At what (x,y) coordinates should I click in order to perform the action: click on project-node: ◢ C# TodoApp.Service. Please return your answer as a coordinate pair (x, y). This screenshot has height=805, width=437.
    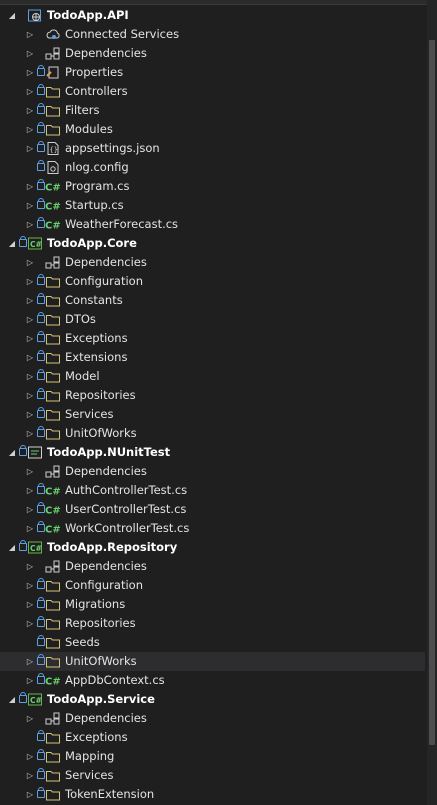
    Looking at the image, I should click on (212, 699).